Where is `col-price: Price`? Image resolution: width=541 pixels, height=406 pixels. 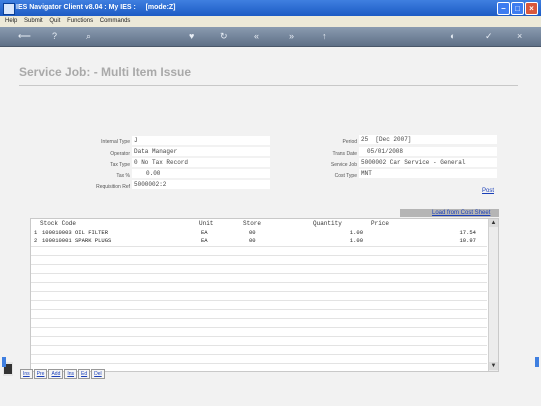
col-price: Price is located at coordinates (380, 223).